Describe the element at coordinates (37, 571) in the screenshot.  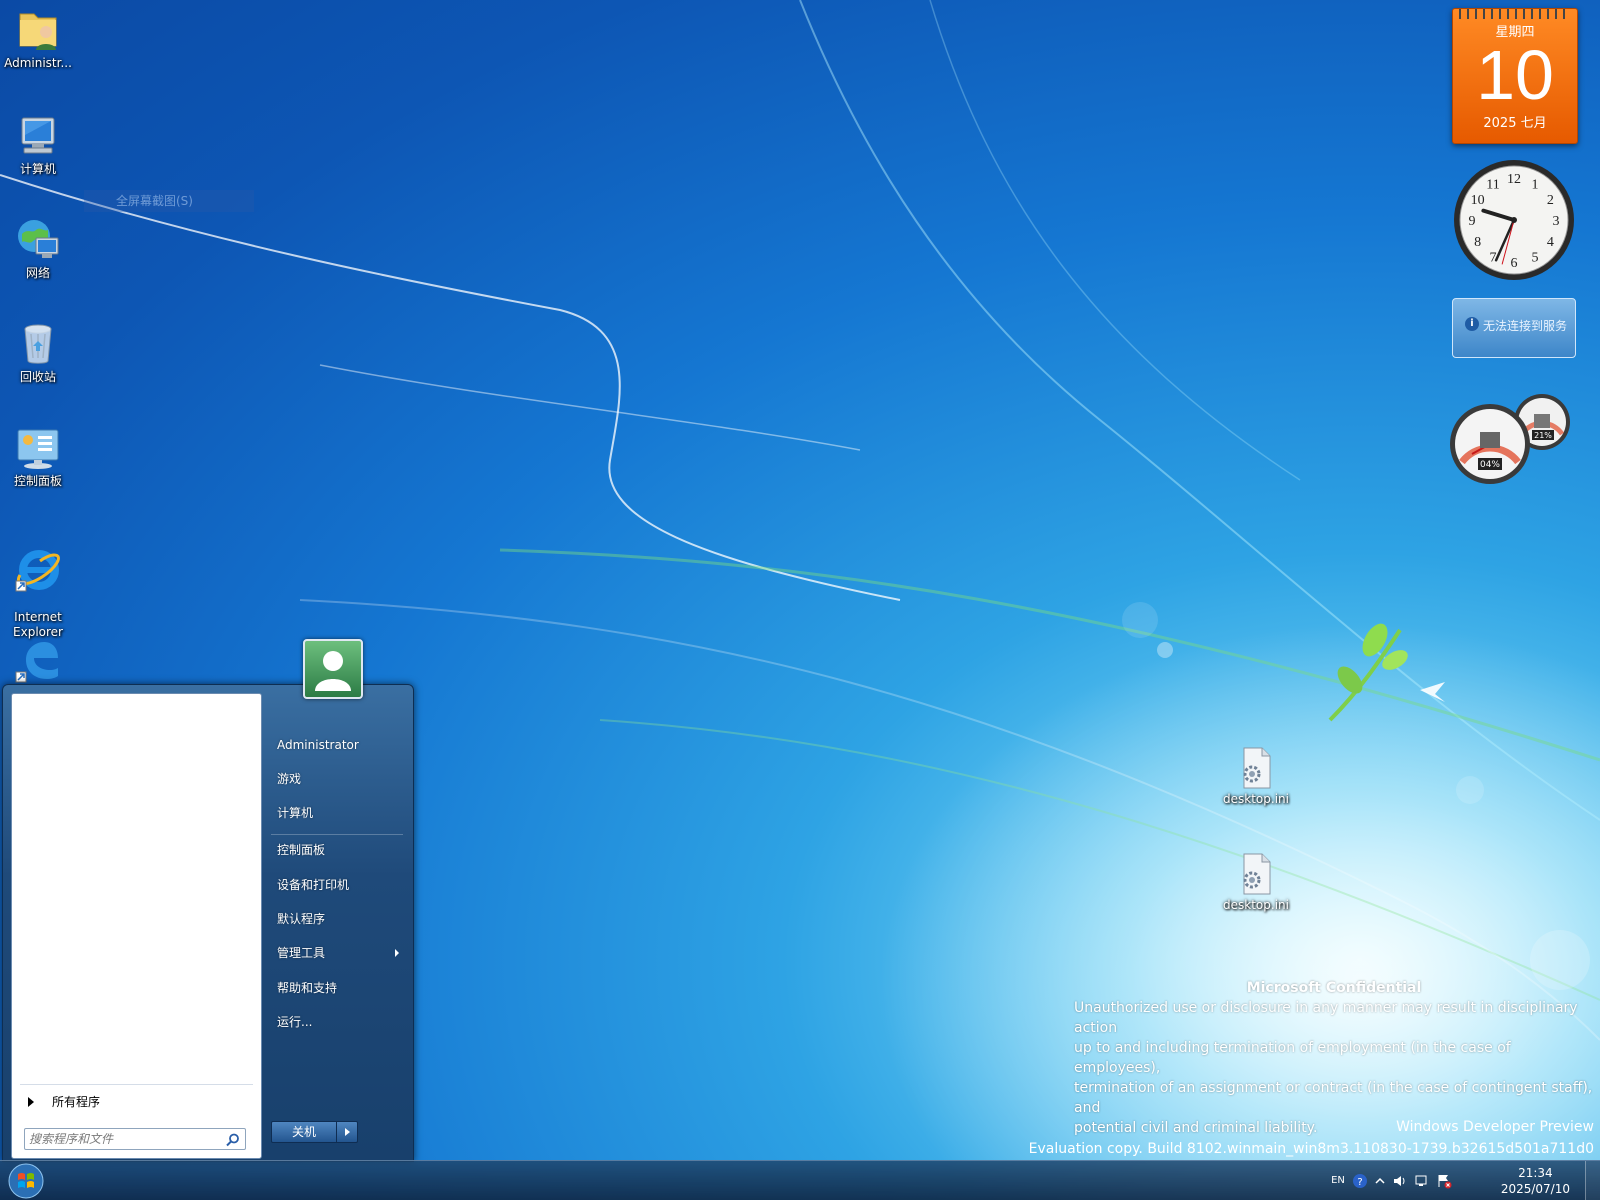
I see `internet-explorer-icon` at that location.